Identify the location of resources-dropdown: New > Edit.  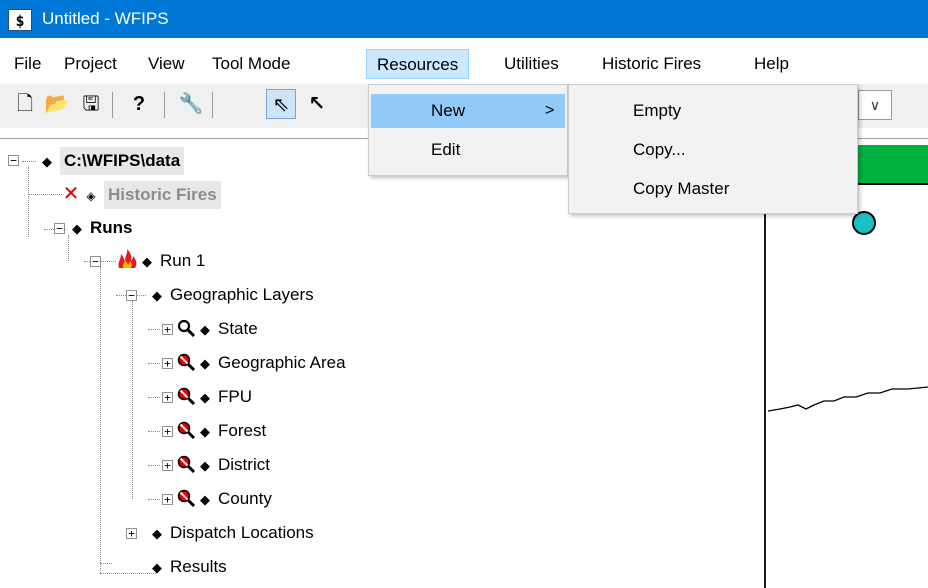
(468, 130).